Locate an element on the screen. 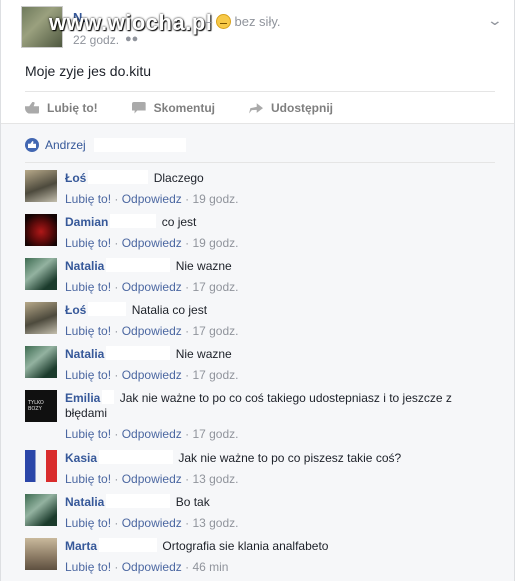 The height and width of the screenshot is (581, 515). commenter-name: Kasia is located at coordinates (81, 458).